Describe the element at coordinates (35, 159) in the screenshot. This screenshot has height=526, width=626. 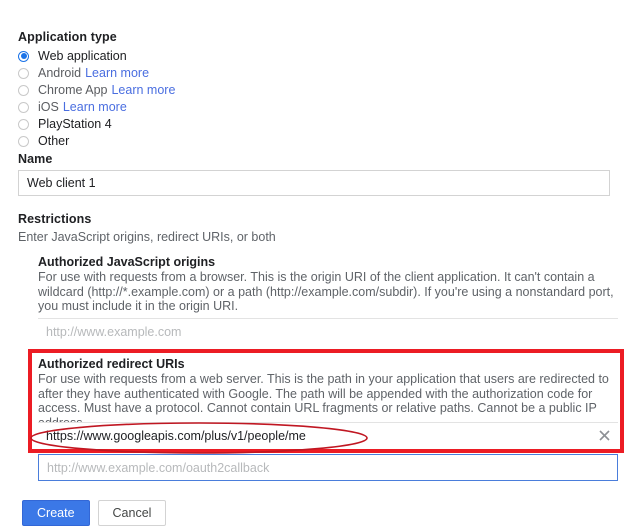
I see `name-label: Name` at that location.